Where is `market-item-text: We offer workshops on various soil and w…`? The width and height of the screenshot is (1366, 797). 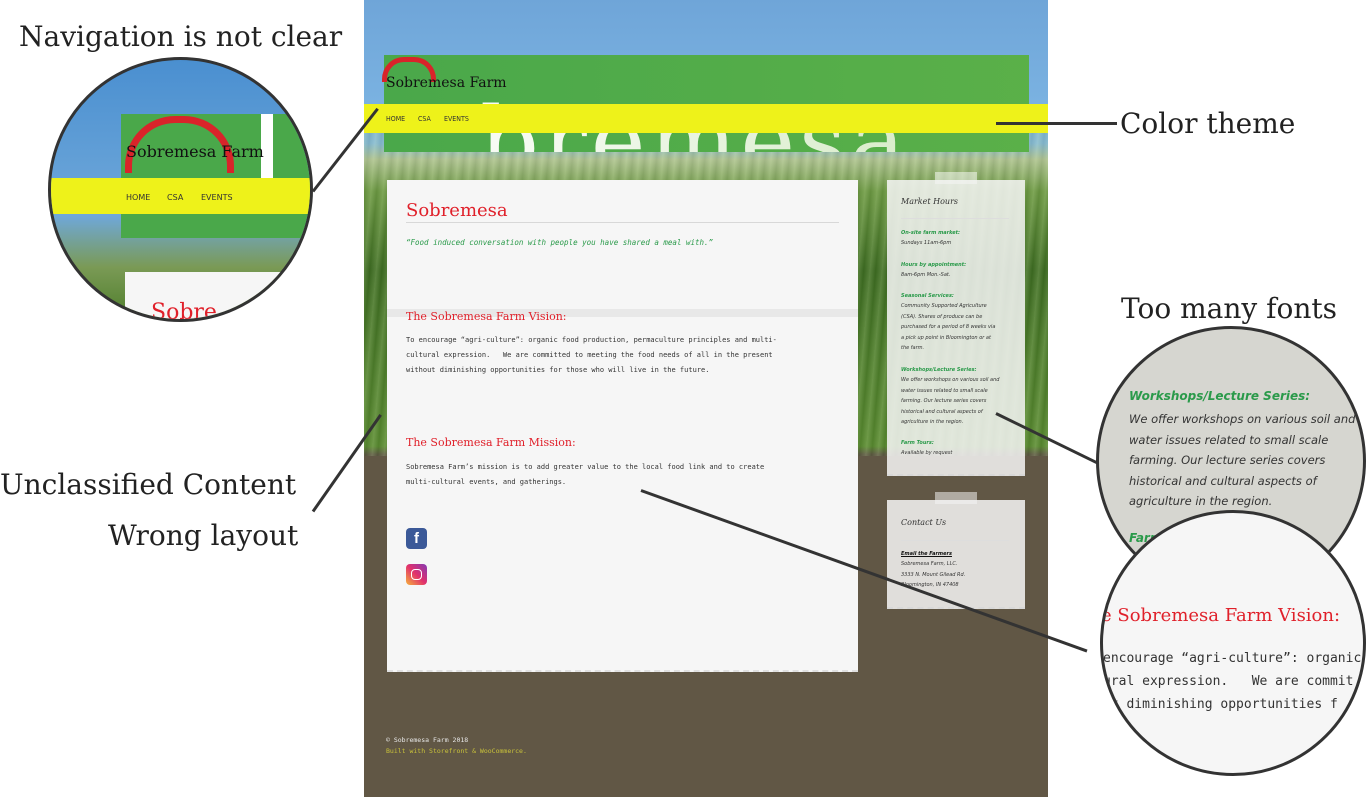
market-item-text: We offer workshops on various soil and w… is located at coordinates (950, 401).